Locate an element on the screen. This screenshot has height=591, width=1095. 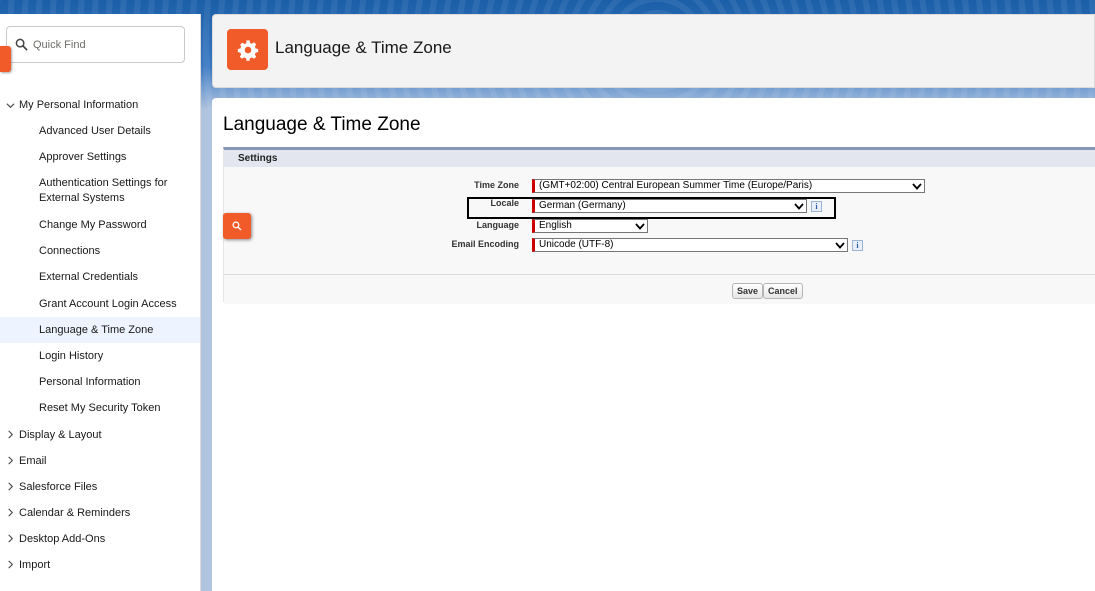
form-footer: Save Cancel is located at coordinates (659, 289).